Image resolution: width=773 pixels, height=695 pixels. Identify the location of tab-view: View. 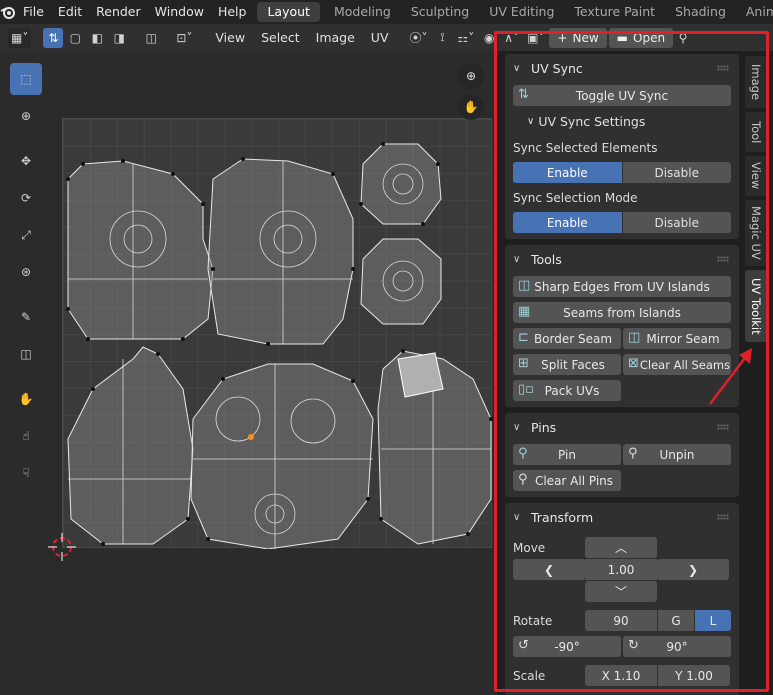
(756, 176).